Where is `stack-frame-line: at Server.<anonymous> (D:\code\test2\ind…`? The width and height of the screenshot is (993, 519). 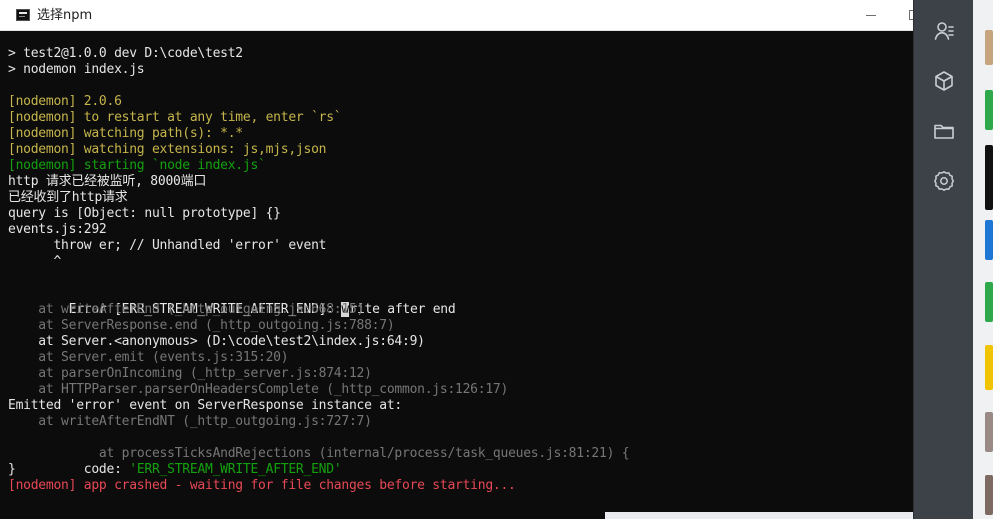
stack-frame-line: at Server.<anonymous> (D:\code\test2\ind… is located at coordinates (216, 341).